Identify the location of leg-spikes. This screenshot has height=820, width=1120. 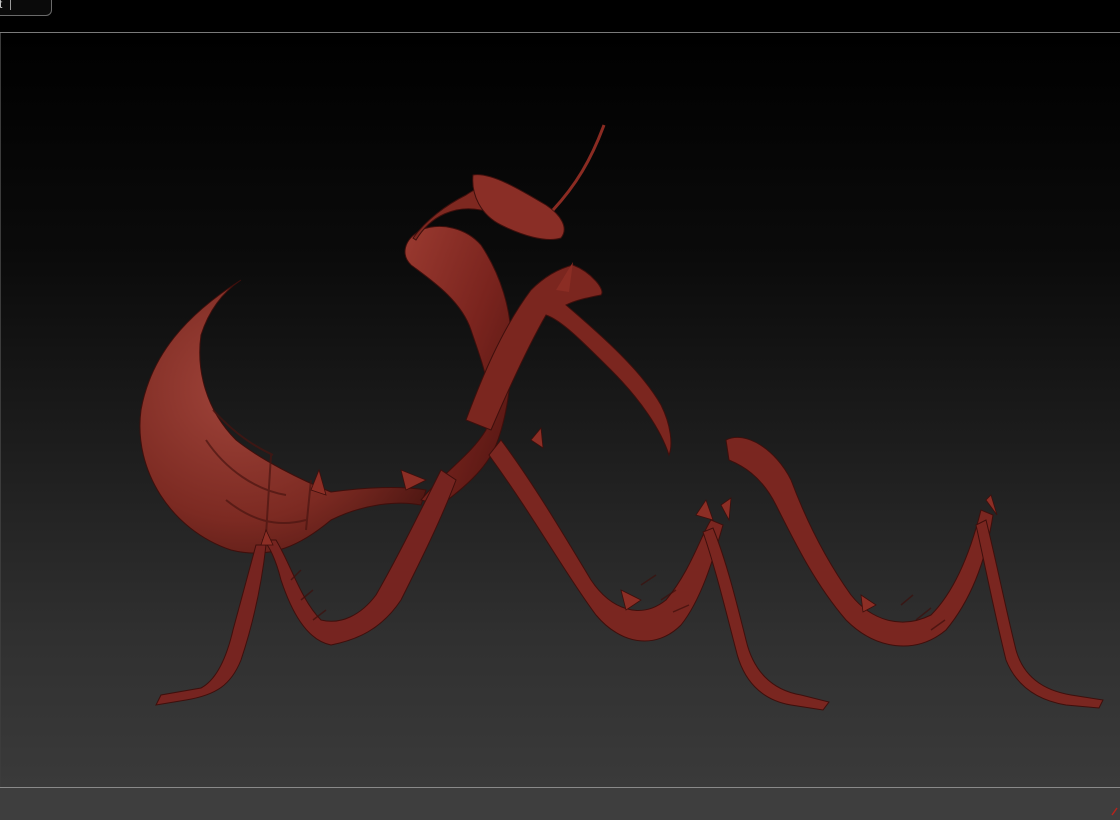
(629, 520).